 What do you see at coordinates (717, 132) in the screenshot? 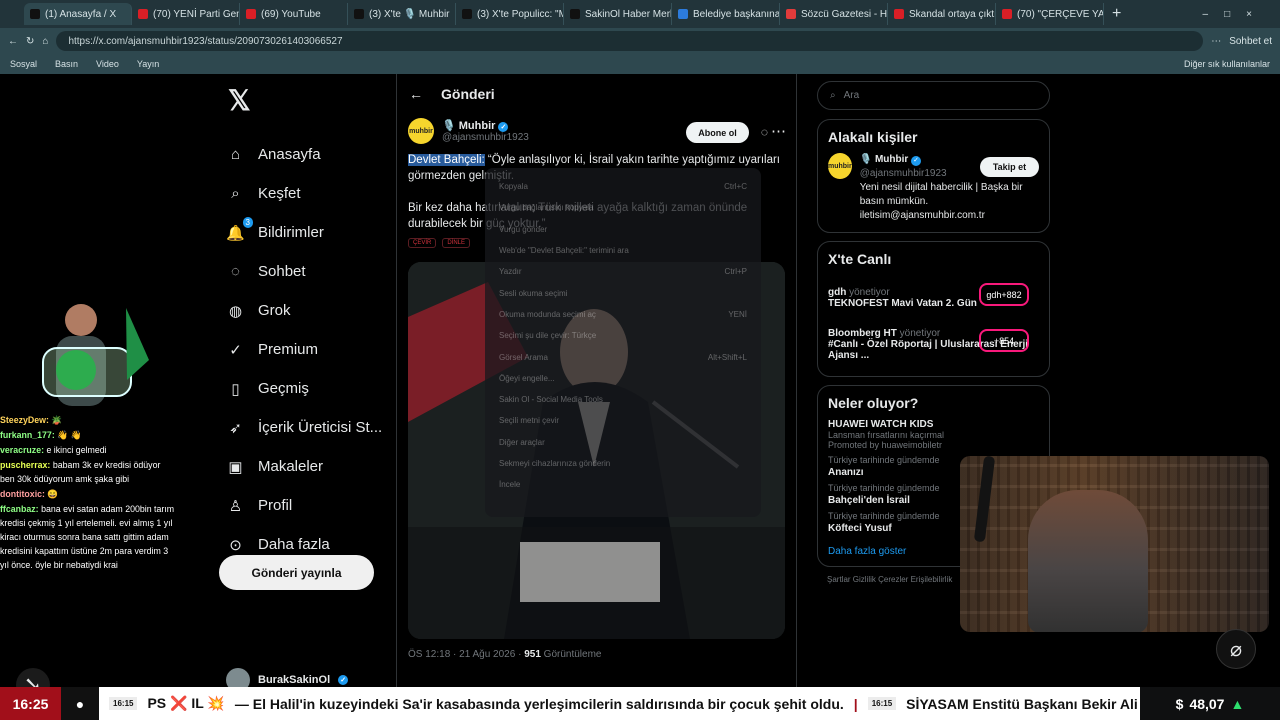
I see `subscribe-button: Abone ol` at bounding box center [717, 132].